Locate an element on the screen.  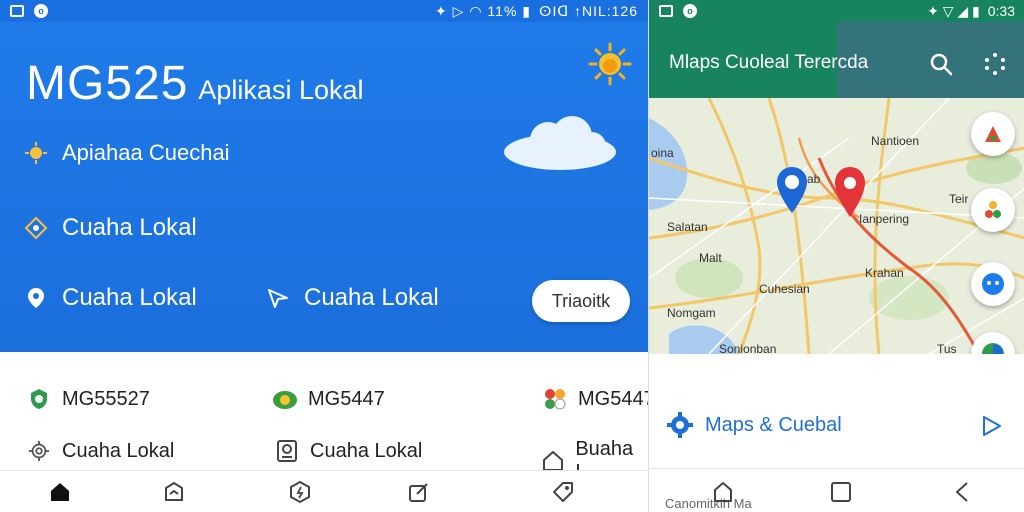
nav-tag-button is located at coordinates (563, 492).